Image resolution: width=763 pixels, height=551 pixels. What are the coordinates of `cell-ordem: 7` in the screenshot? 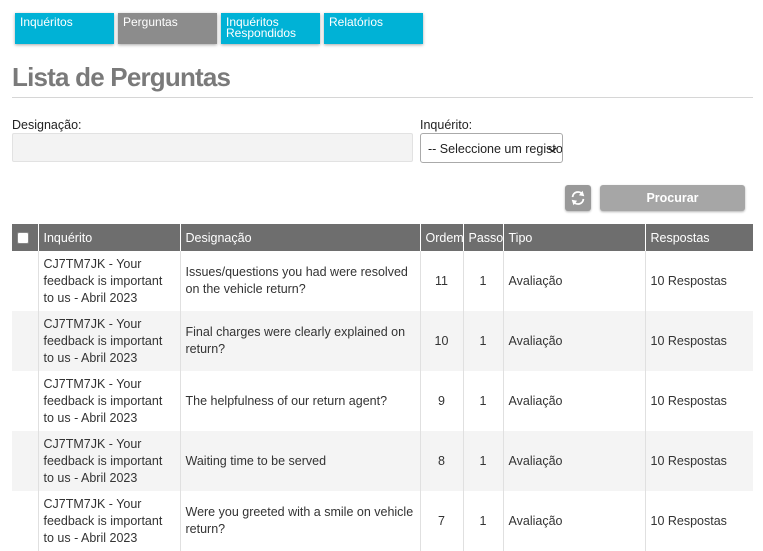 It's located at (442, 521).